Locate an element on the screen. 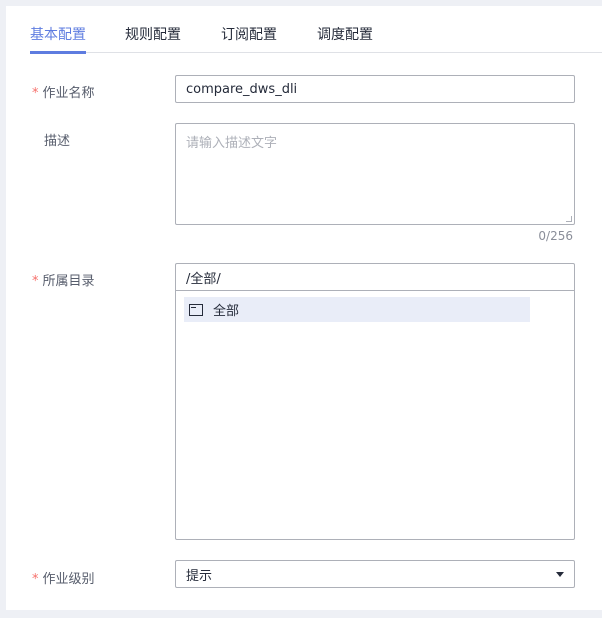  job-name-label-text: 作业名称 is located at coordinates (68, 93).